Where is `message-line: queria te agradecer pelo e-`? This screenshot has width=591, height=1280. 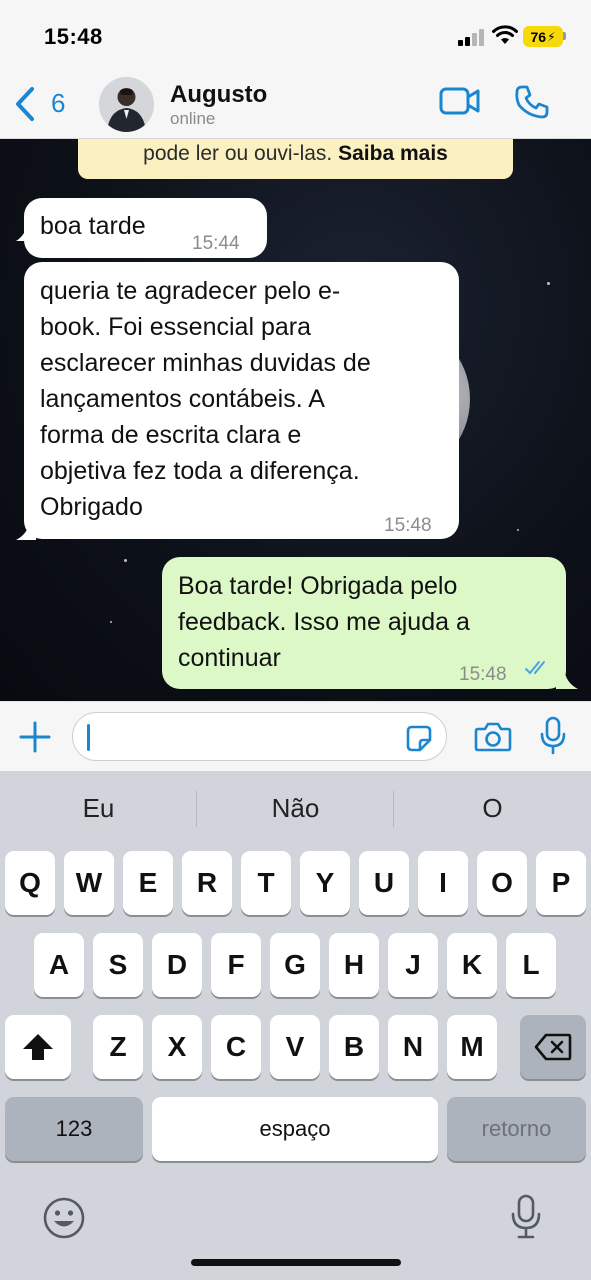 message-line: queria te agradecer pelo e- is located at coordinates (190, 291).